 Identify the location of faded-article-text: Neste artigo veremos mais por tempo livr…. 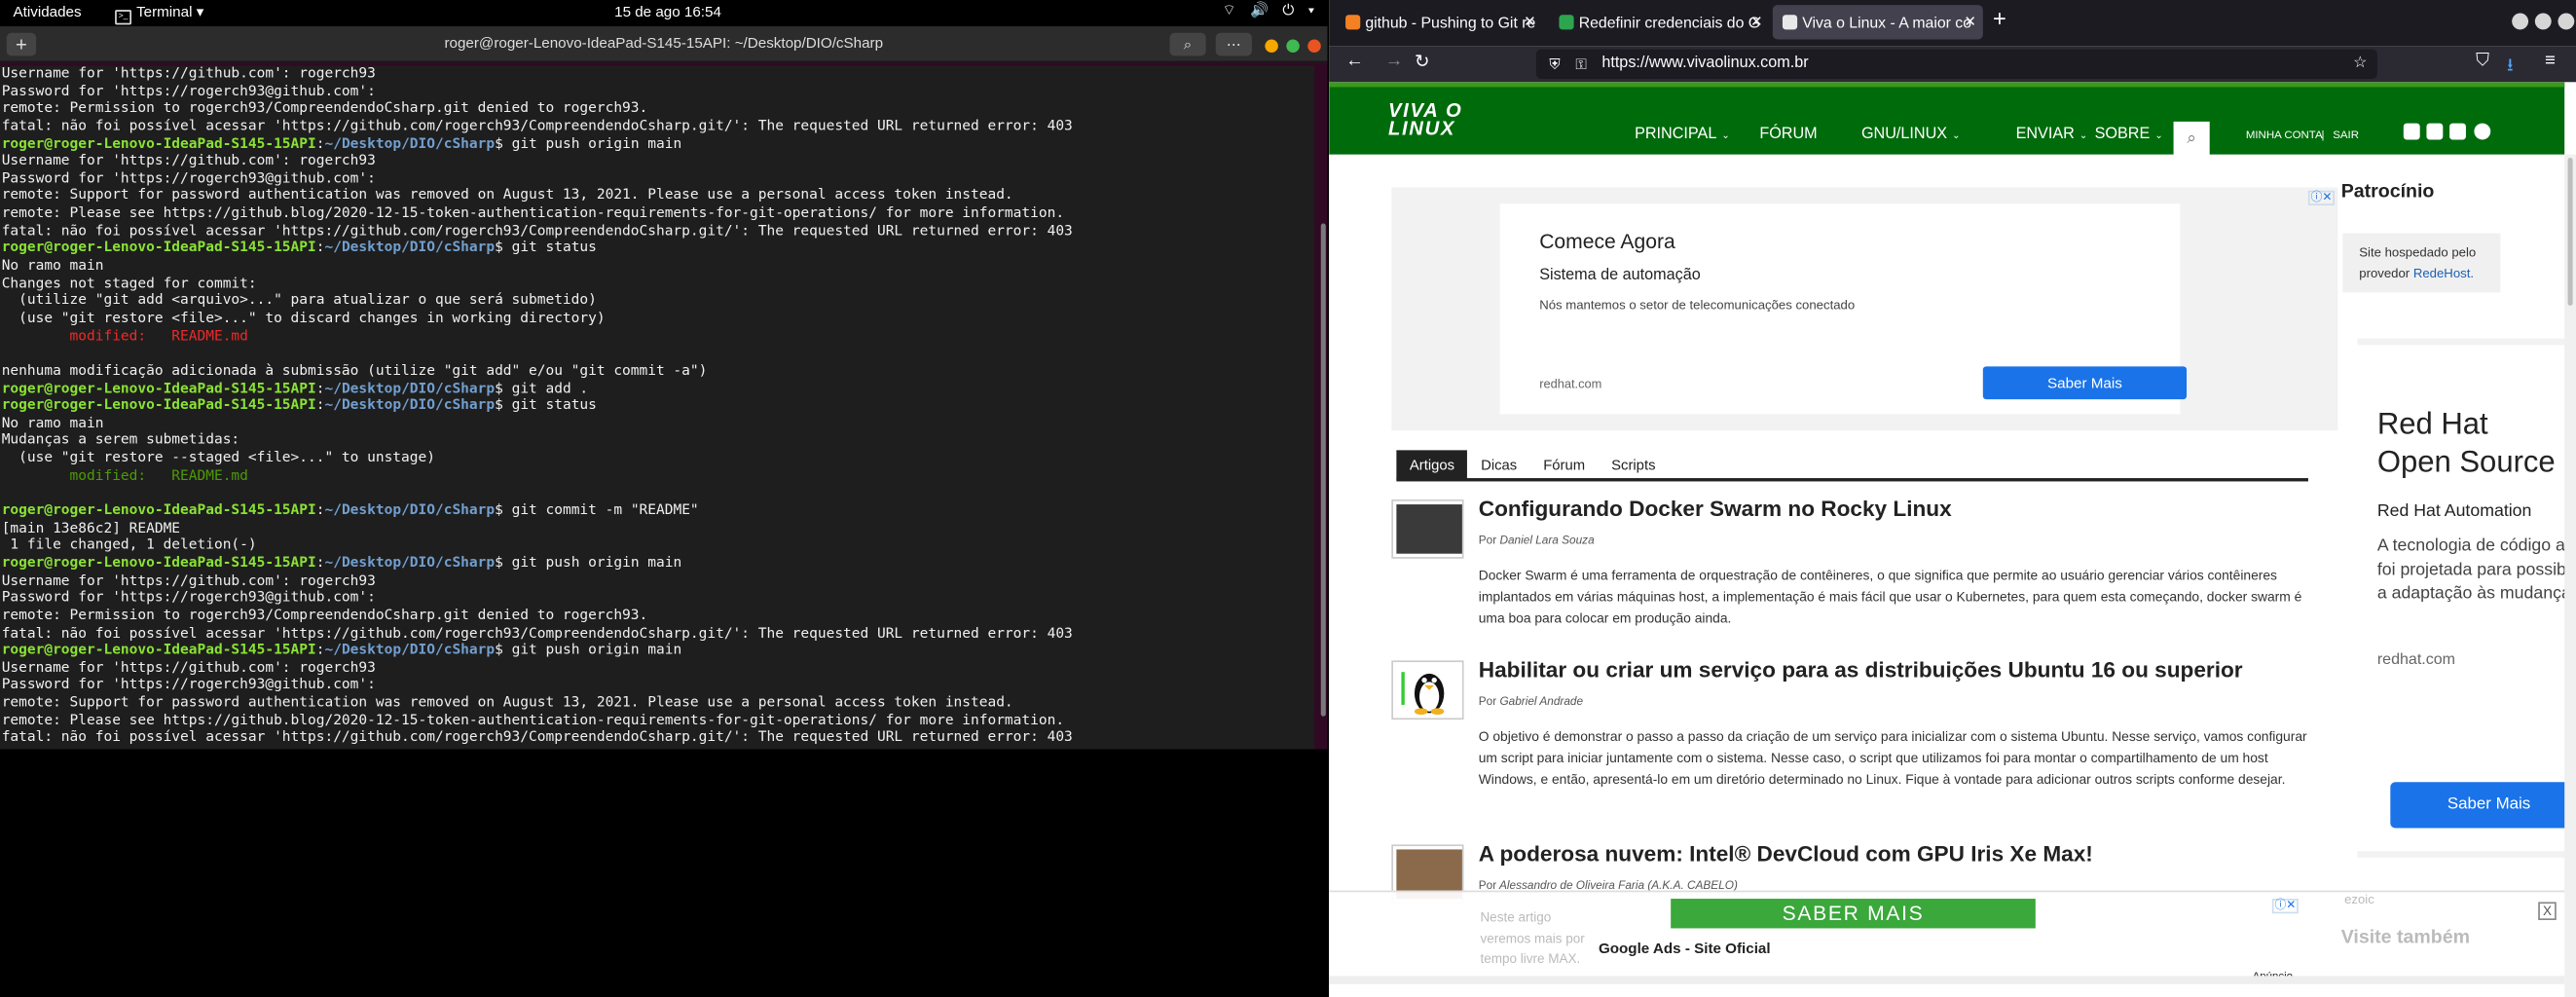
(1532, 938).